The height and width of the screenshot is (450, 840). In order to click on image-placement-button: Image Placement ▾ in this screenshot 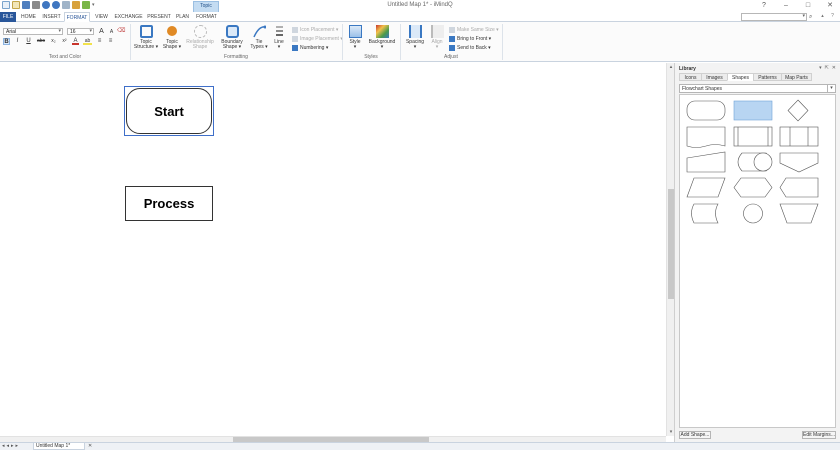, I will do `click(317, 38)`.